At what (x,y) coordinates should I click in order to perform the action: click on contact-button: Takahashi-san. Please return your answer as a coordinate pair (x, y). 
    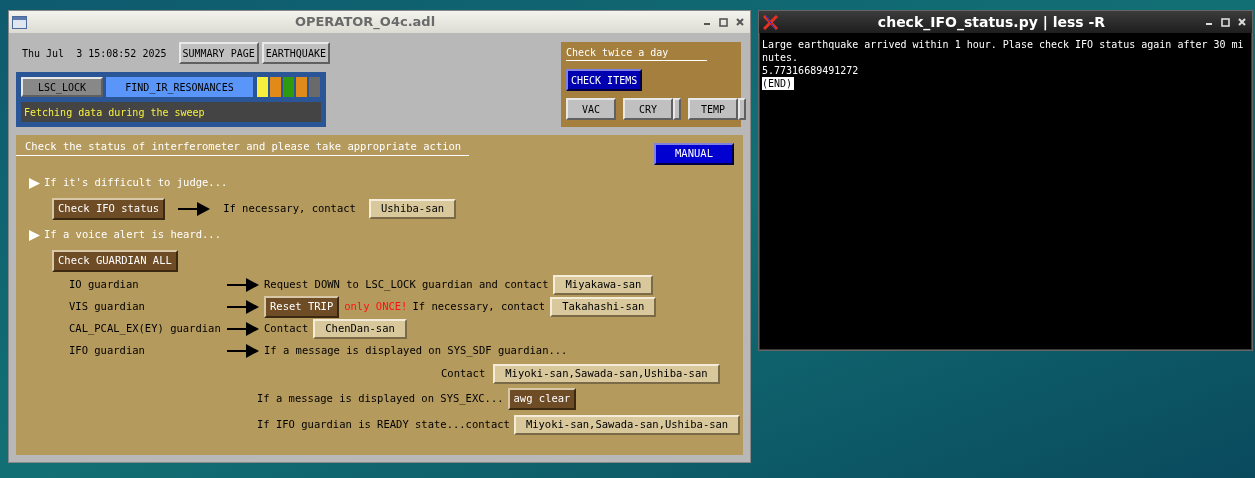
    Looking at the image, I should click on (603, 307).